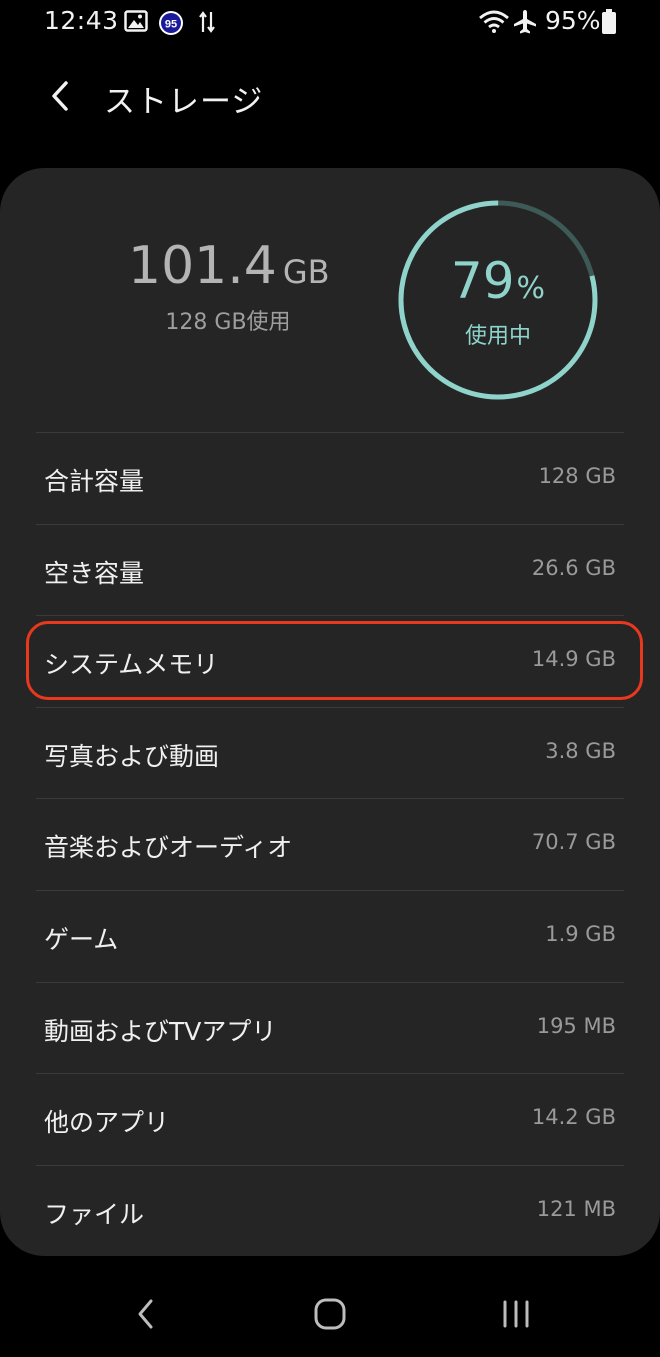 The width and height of the screenshot is (660, 1357). What do you see at coordinates (228, 322) in the screenshot?
I see `total-storage-text: 128 GB使用` at bounding box center [228, 322].